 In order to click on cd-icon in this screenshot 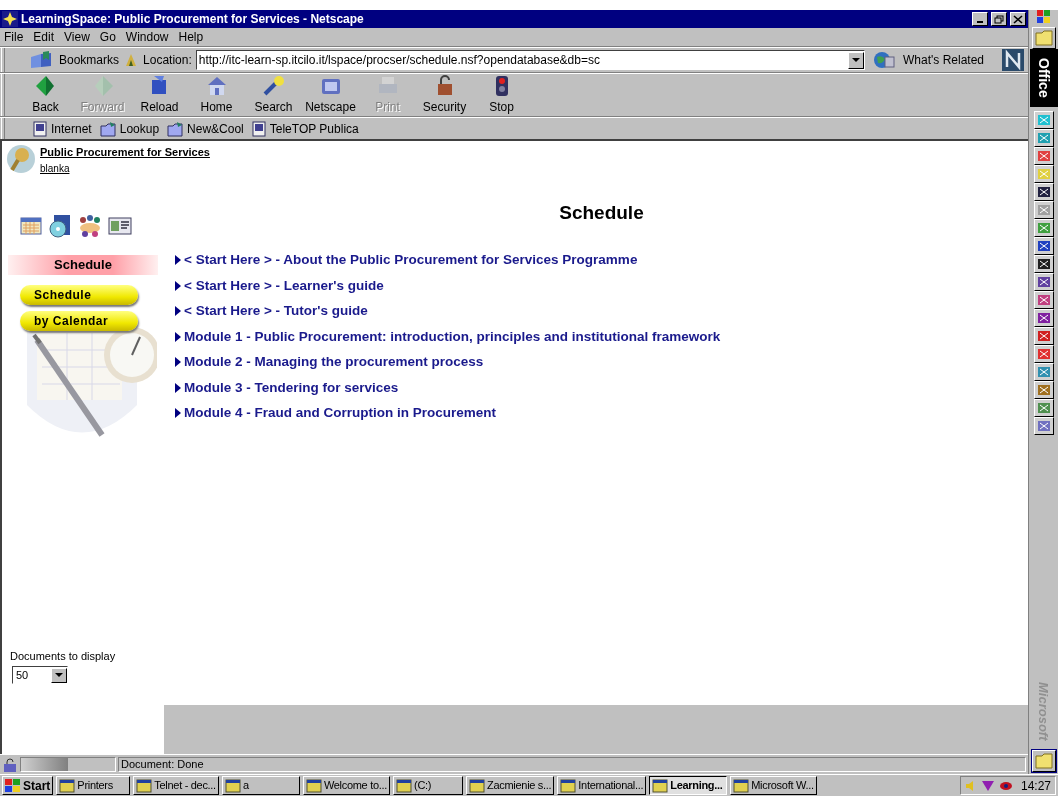, I will do `click(60, 226)`.